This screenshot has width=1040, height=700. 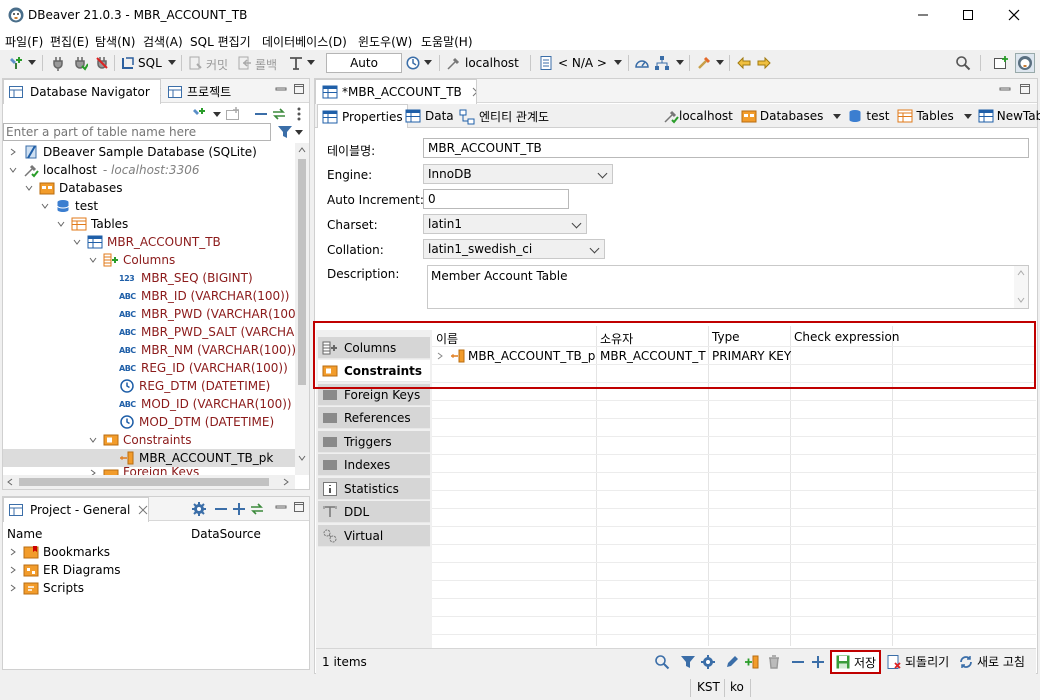 I want to click on menu-edit: 편집(E), so click(x=69, y=41).